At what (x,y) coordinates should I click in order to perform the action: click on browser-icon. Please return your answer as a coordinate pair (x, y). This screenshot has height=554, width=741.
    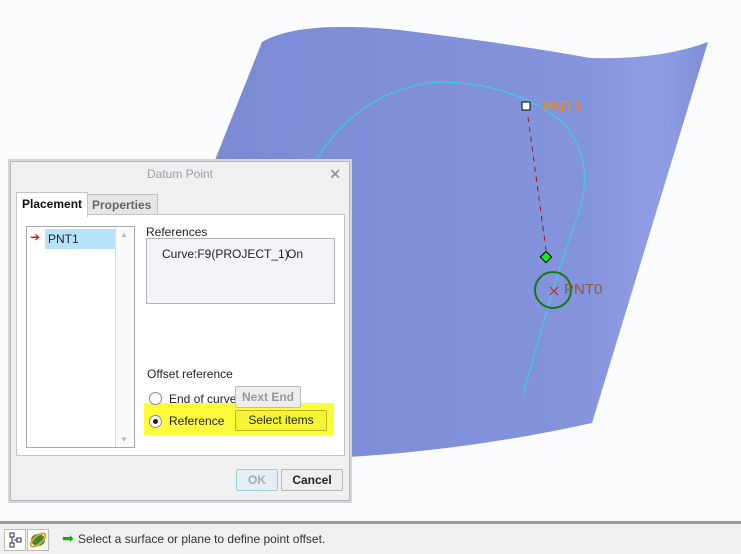
    Looking at the image, I should click on (38, 540).